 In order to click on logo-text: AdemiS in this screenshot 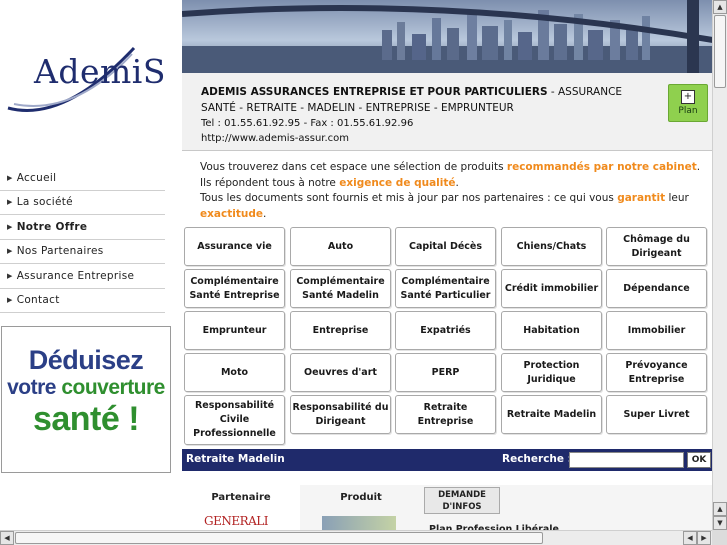, I will do `click(100, 71)`.